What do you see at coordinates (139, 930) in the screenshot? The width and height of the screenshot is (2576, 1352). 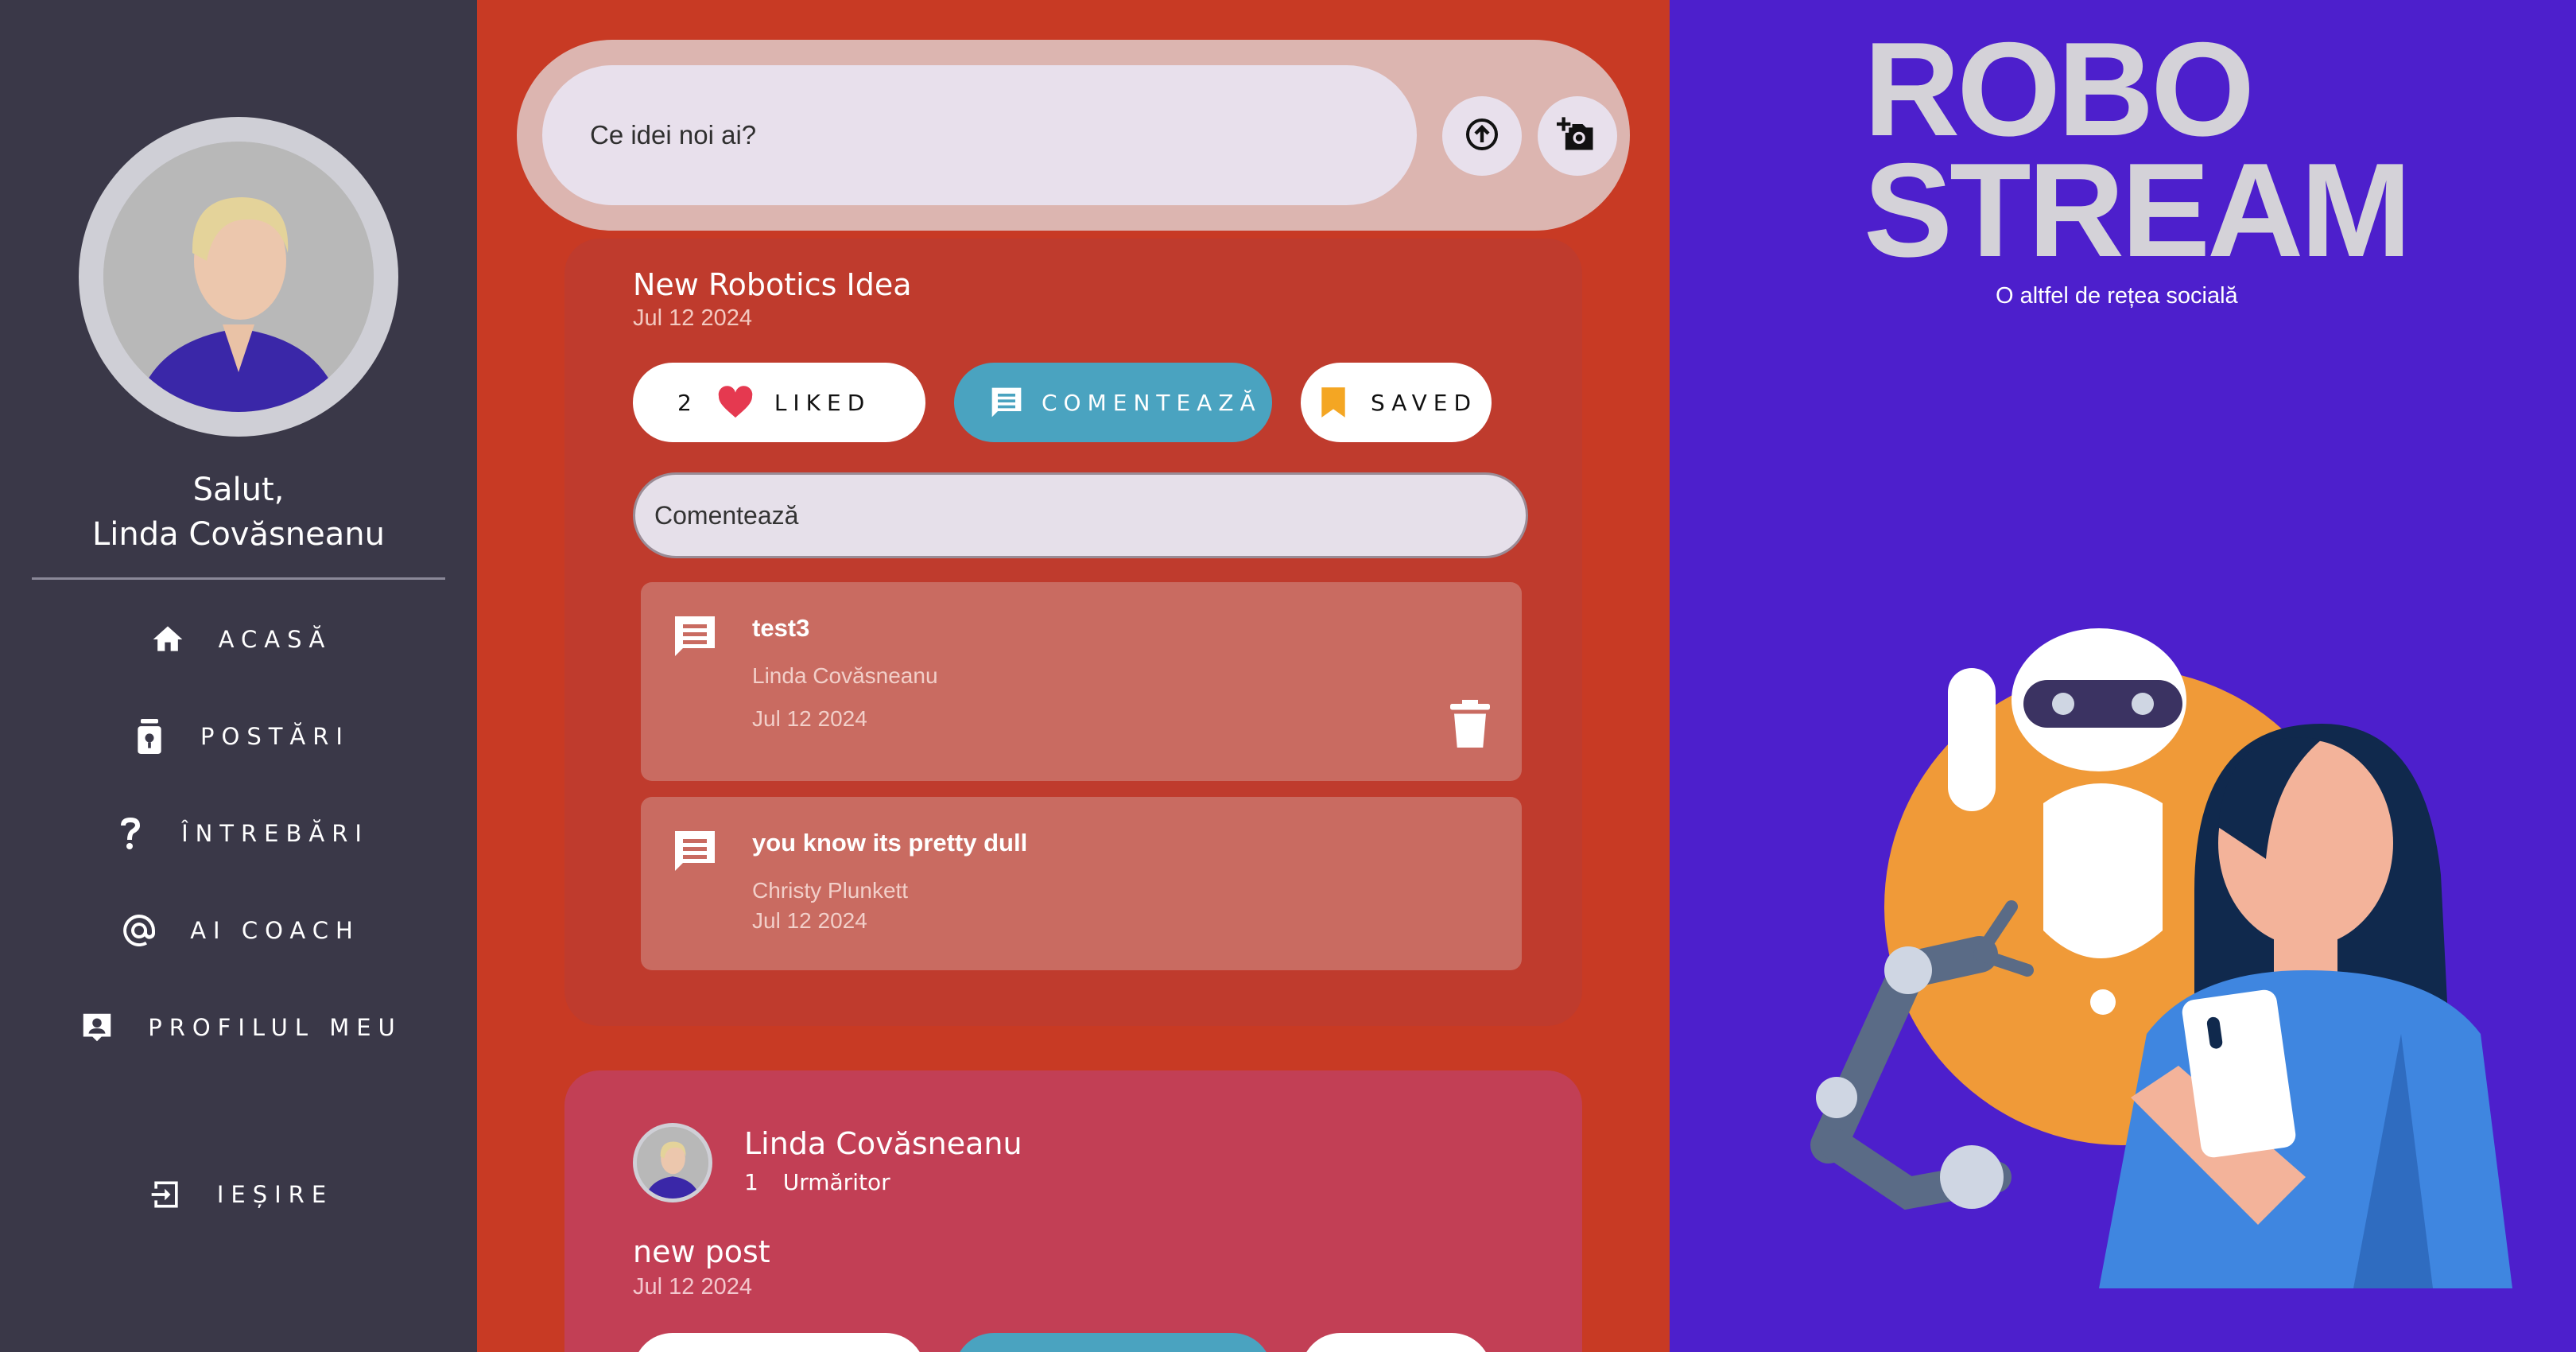 I see `at-icon` at bounding box center [139, 930].